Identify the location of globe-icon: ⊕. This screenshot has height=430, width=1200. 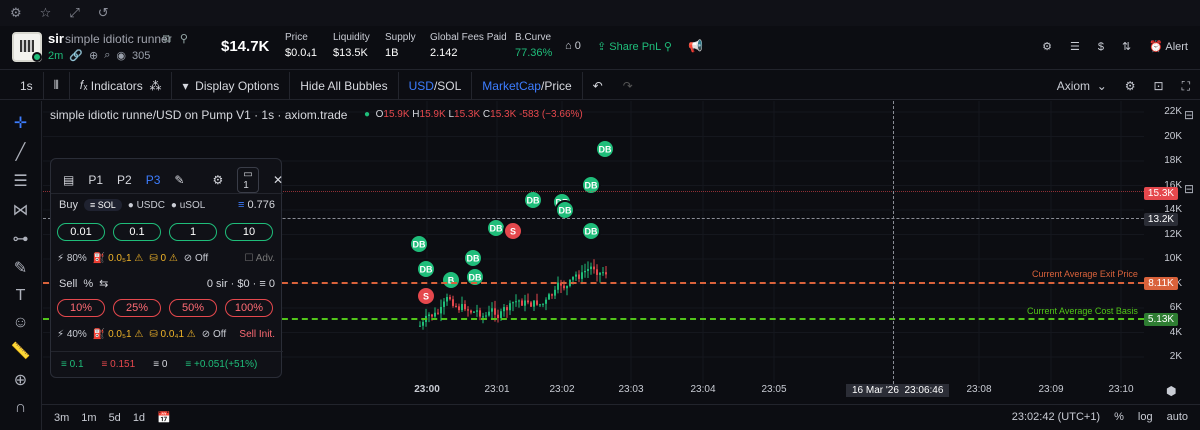
(93, 55).